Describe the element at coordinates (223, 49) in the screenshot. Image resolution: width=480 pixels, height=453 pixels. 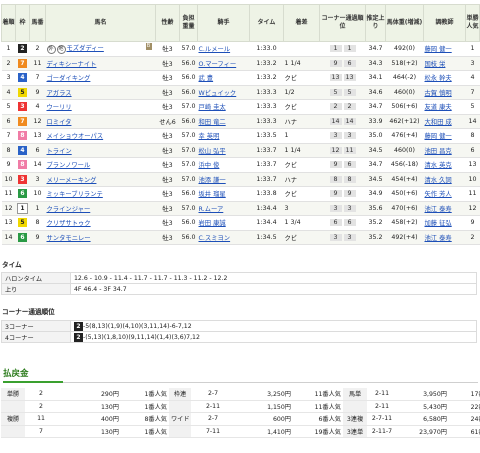
I see `jockey-link: C.ルメール` at that location.